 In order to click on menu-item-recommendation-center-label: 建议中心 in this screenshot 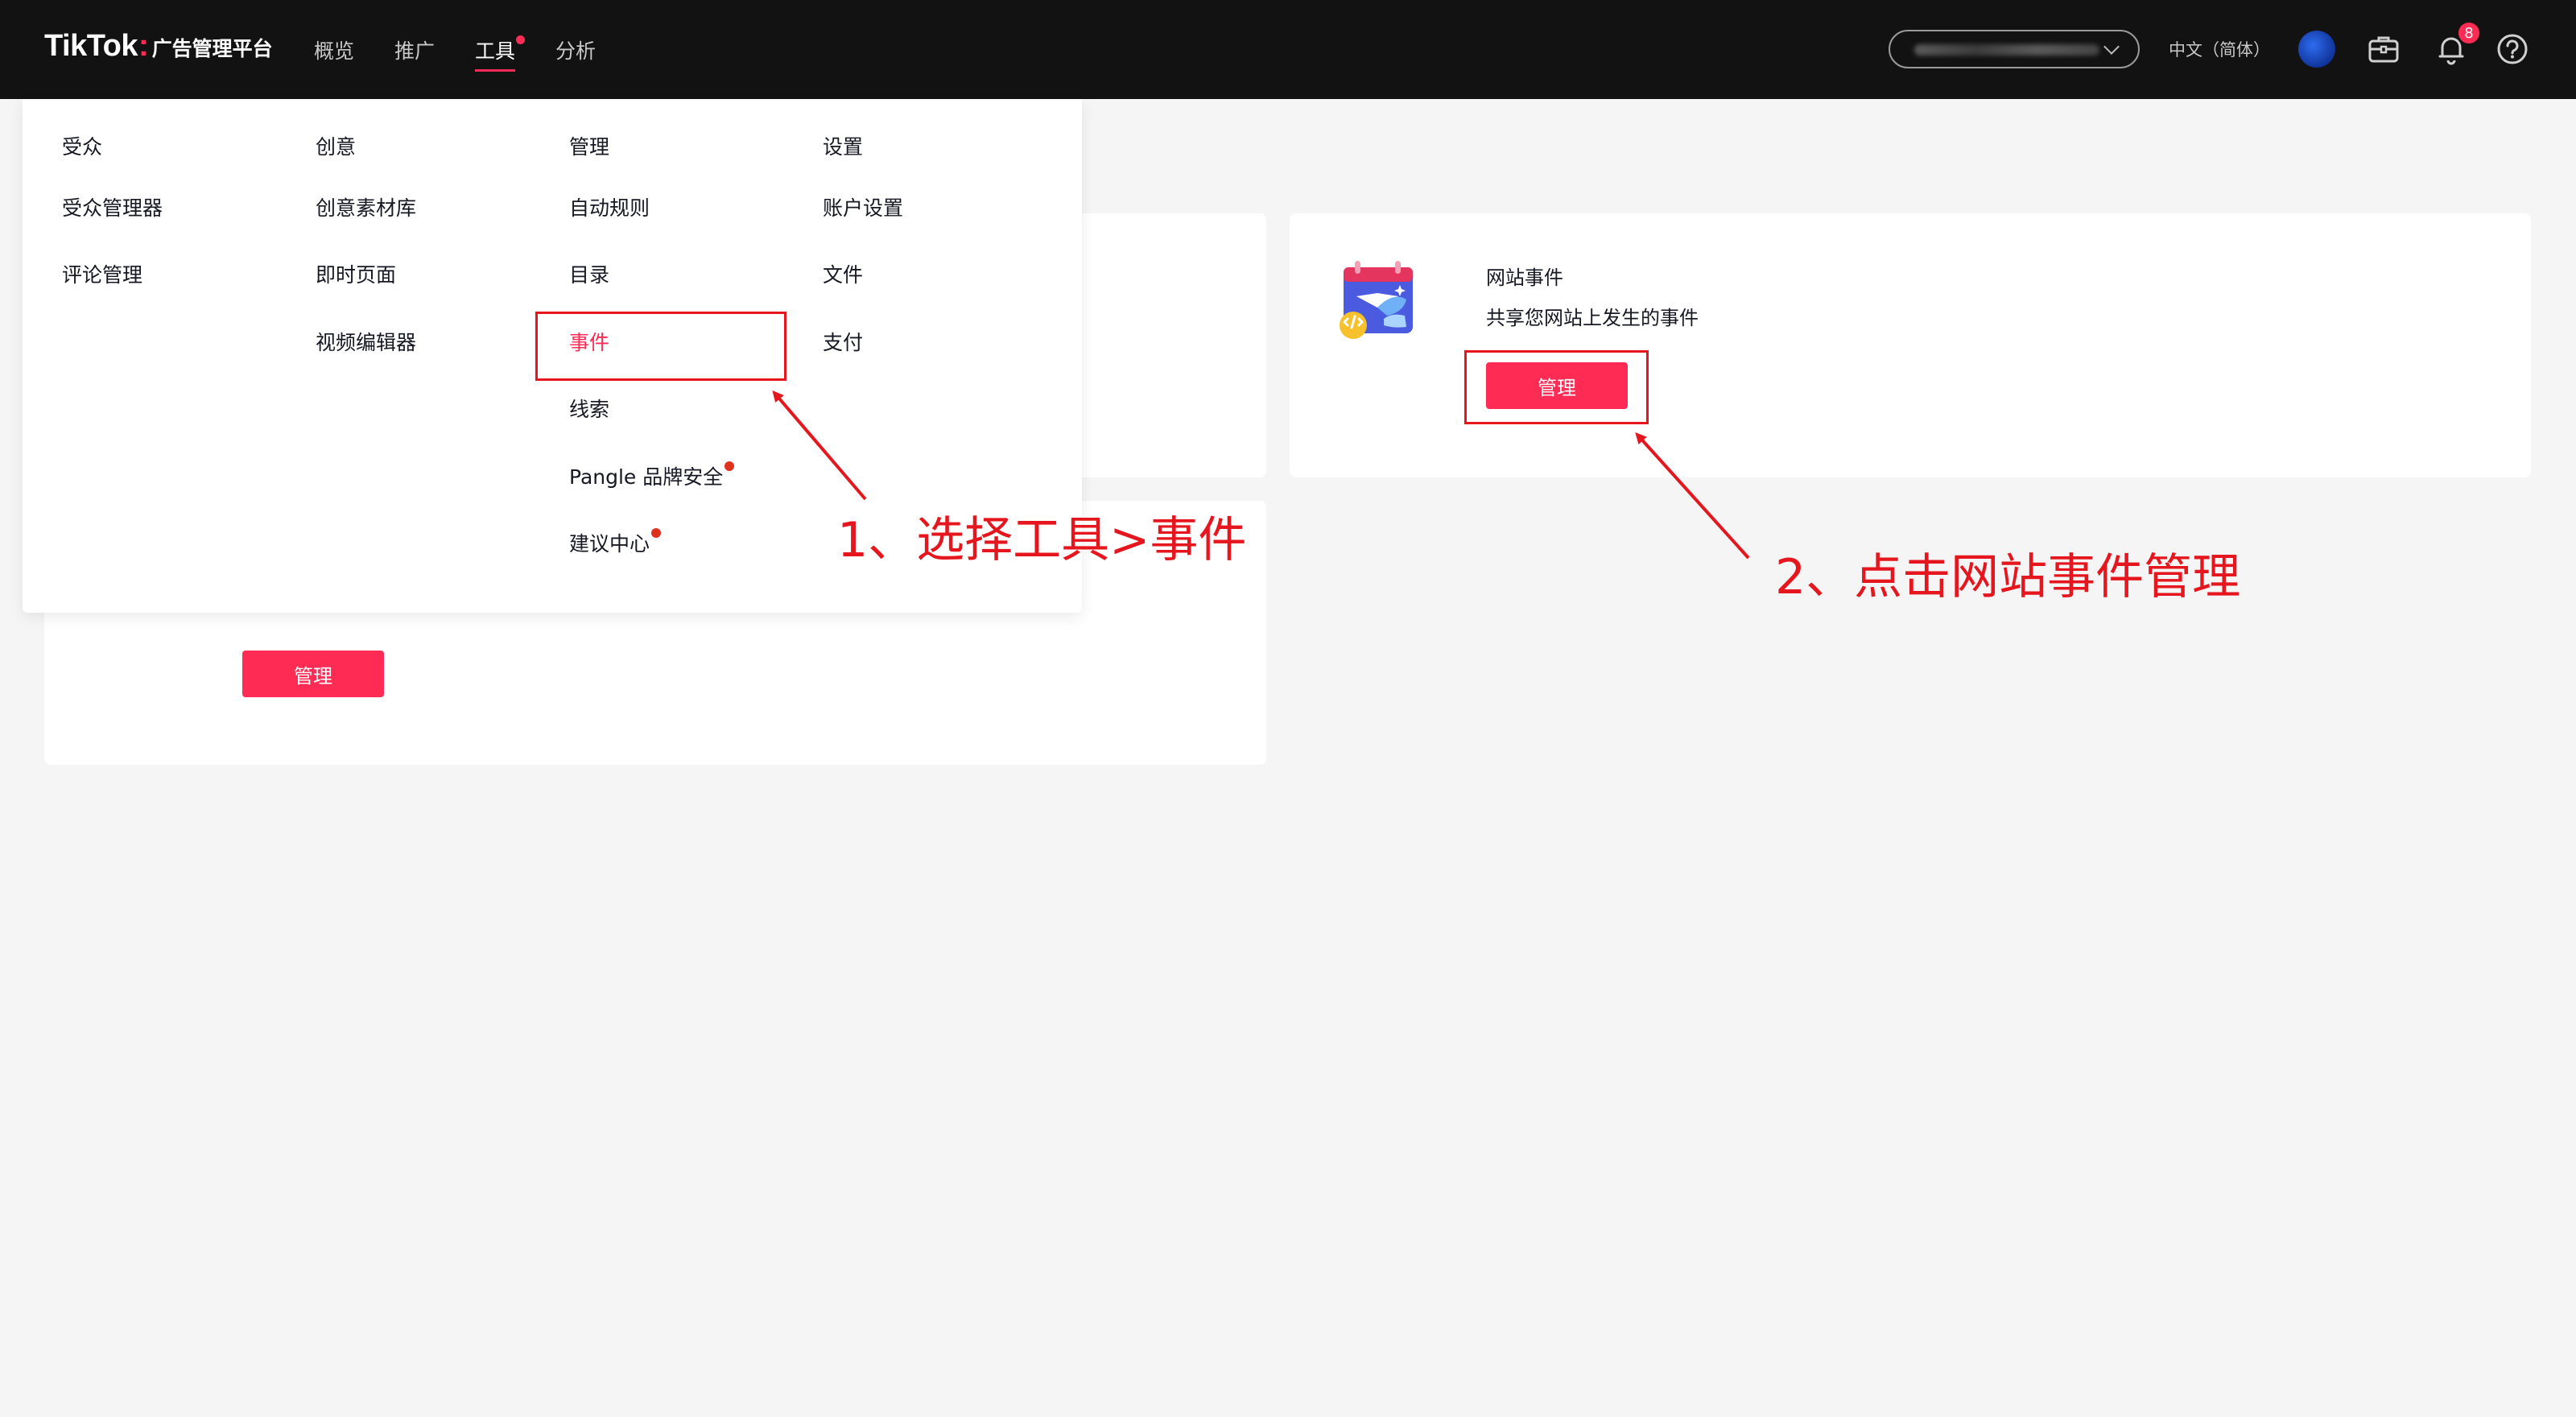, I will do `click(609, 544)`.